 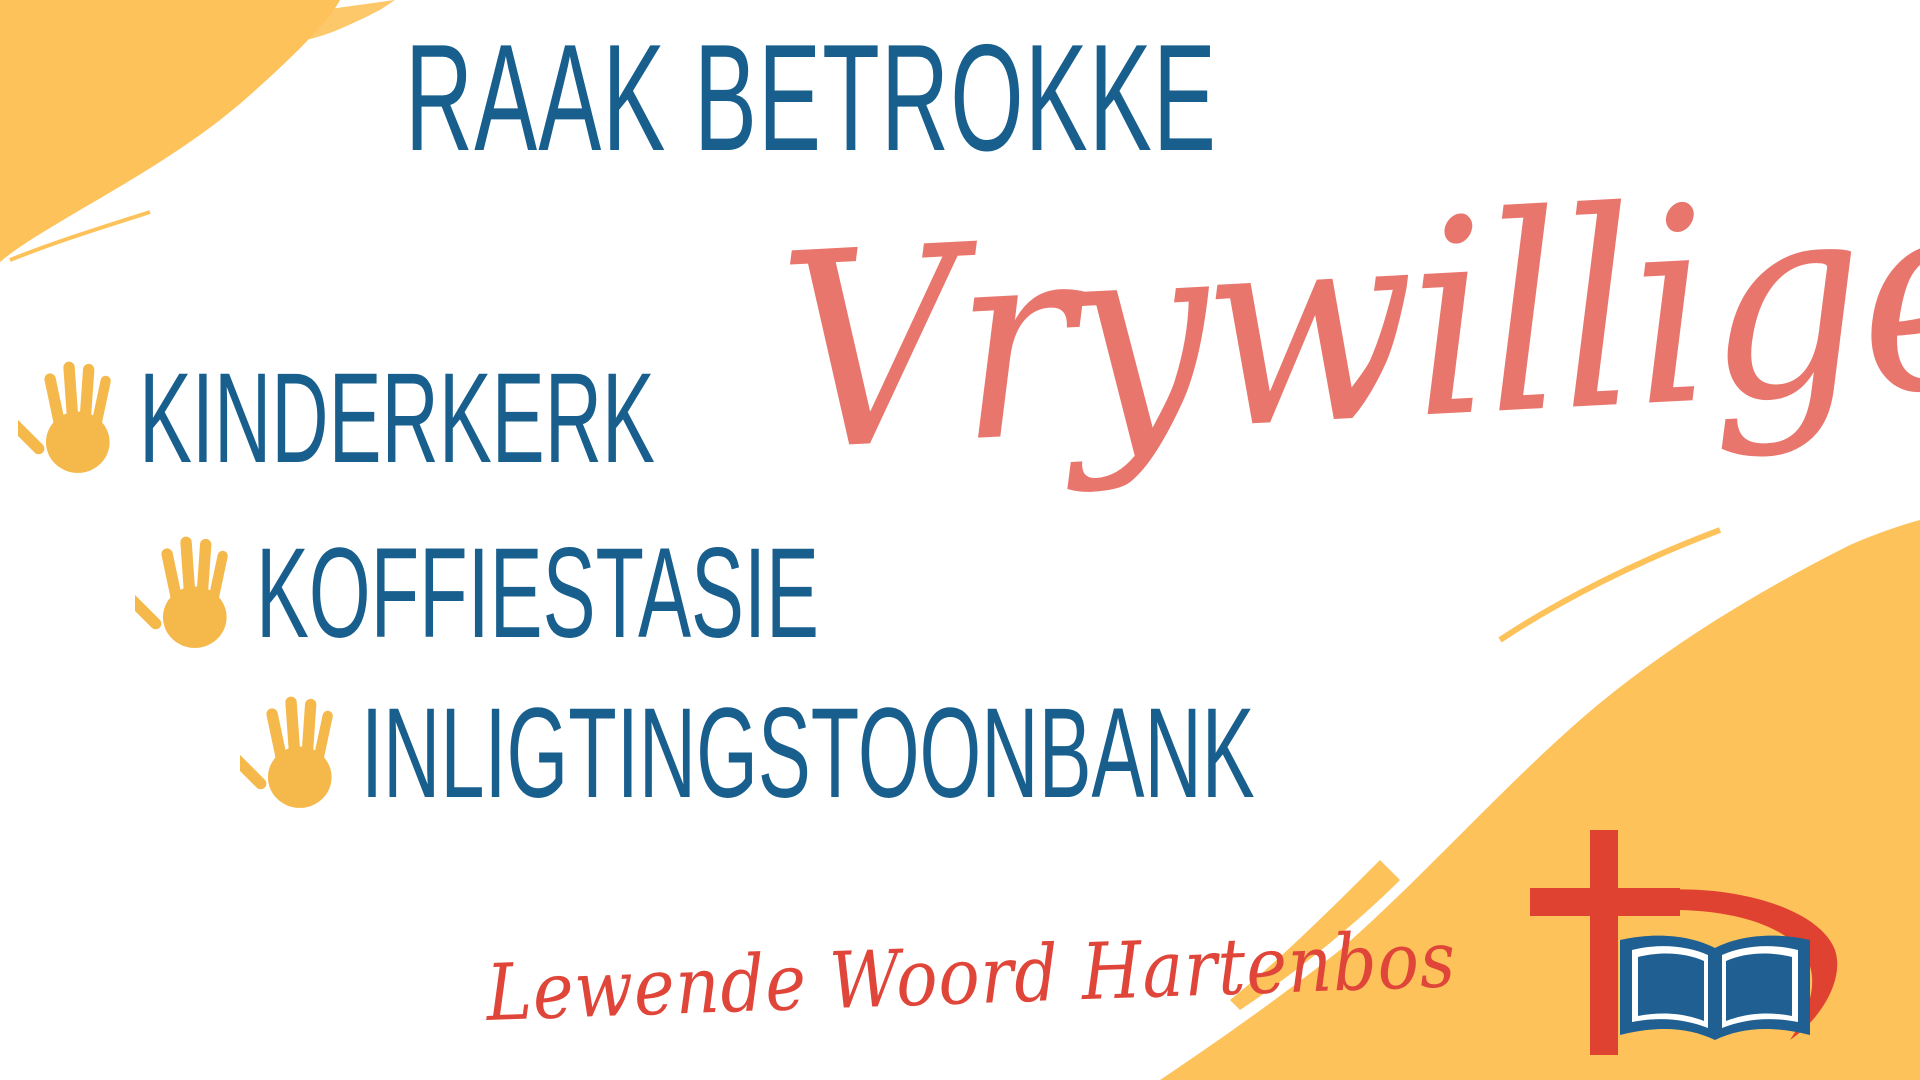 I want to click on list-item-label: KINDERKERK, so click(x=397, y=418).